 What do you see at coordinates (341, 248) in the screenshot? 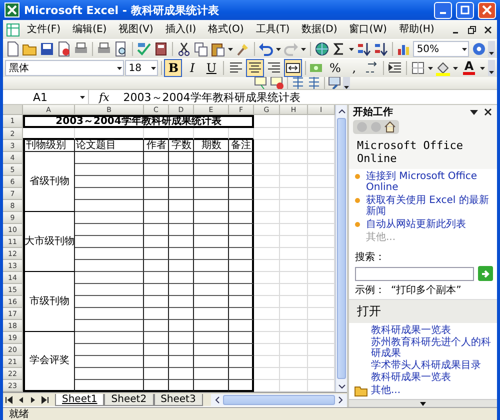
I see `vertical-scrollbar` at bounding box center [341, 248].